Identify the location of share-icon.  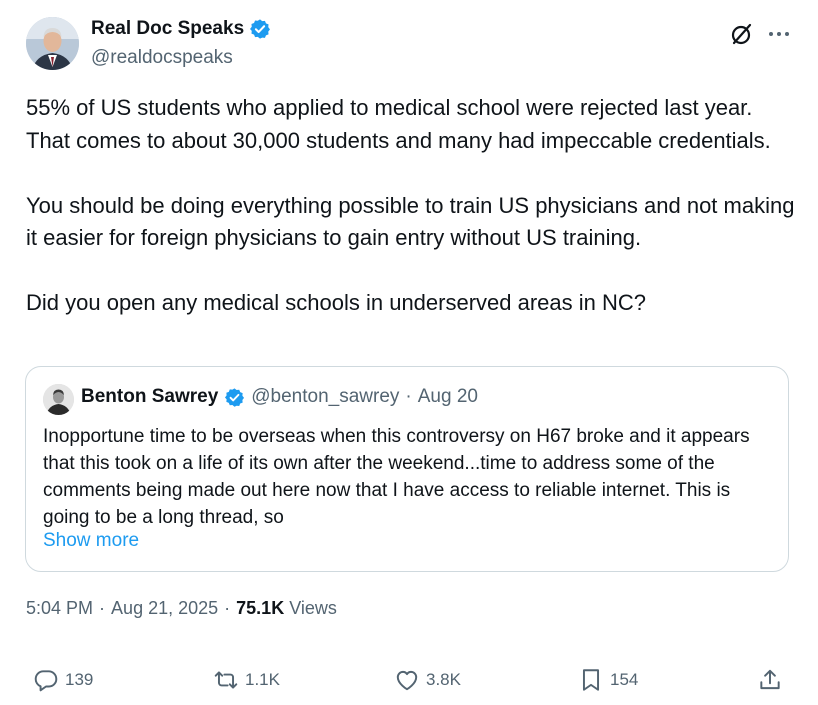
(770, 679).